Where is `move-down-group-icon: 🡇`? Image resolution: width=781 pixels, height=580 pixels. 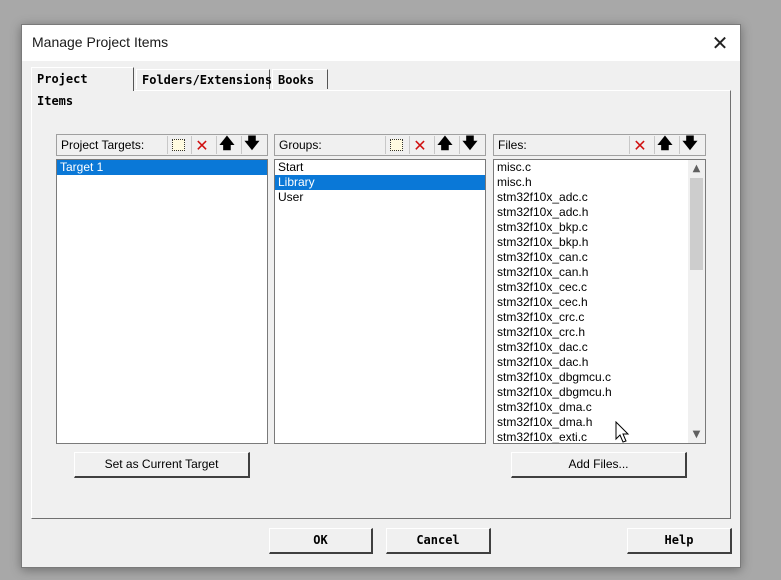 move-down-group-icon: 🡇 is located at coordinates (469, 144).